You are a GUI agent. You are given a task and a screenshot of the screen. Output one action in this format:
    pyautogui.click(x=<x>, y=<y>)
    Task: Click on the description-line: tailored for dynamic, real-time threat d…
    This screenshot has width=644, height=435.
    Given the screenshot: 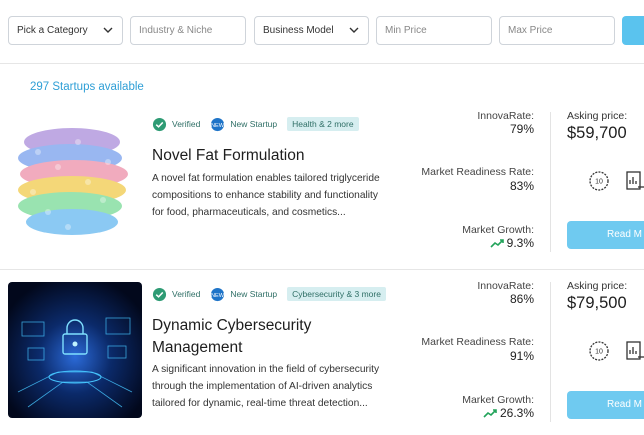 What is the action you would take?
    pyautogui.click(x=260, y=403)
    